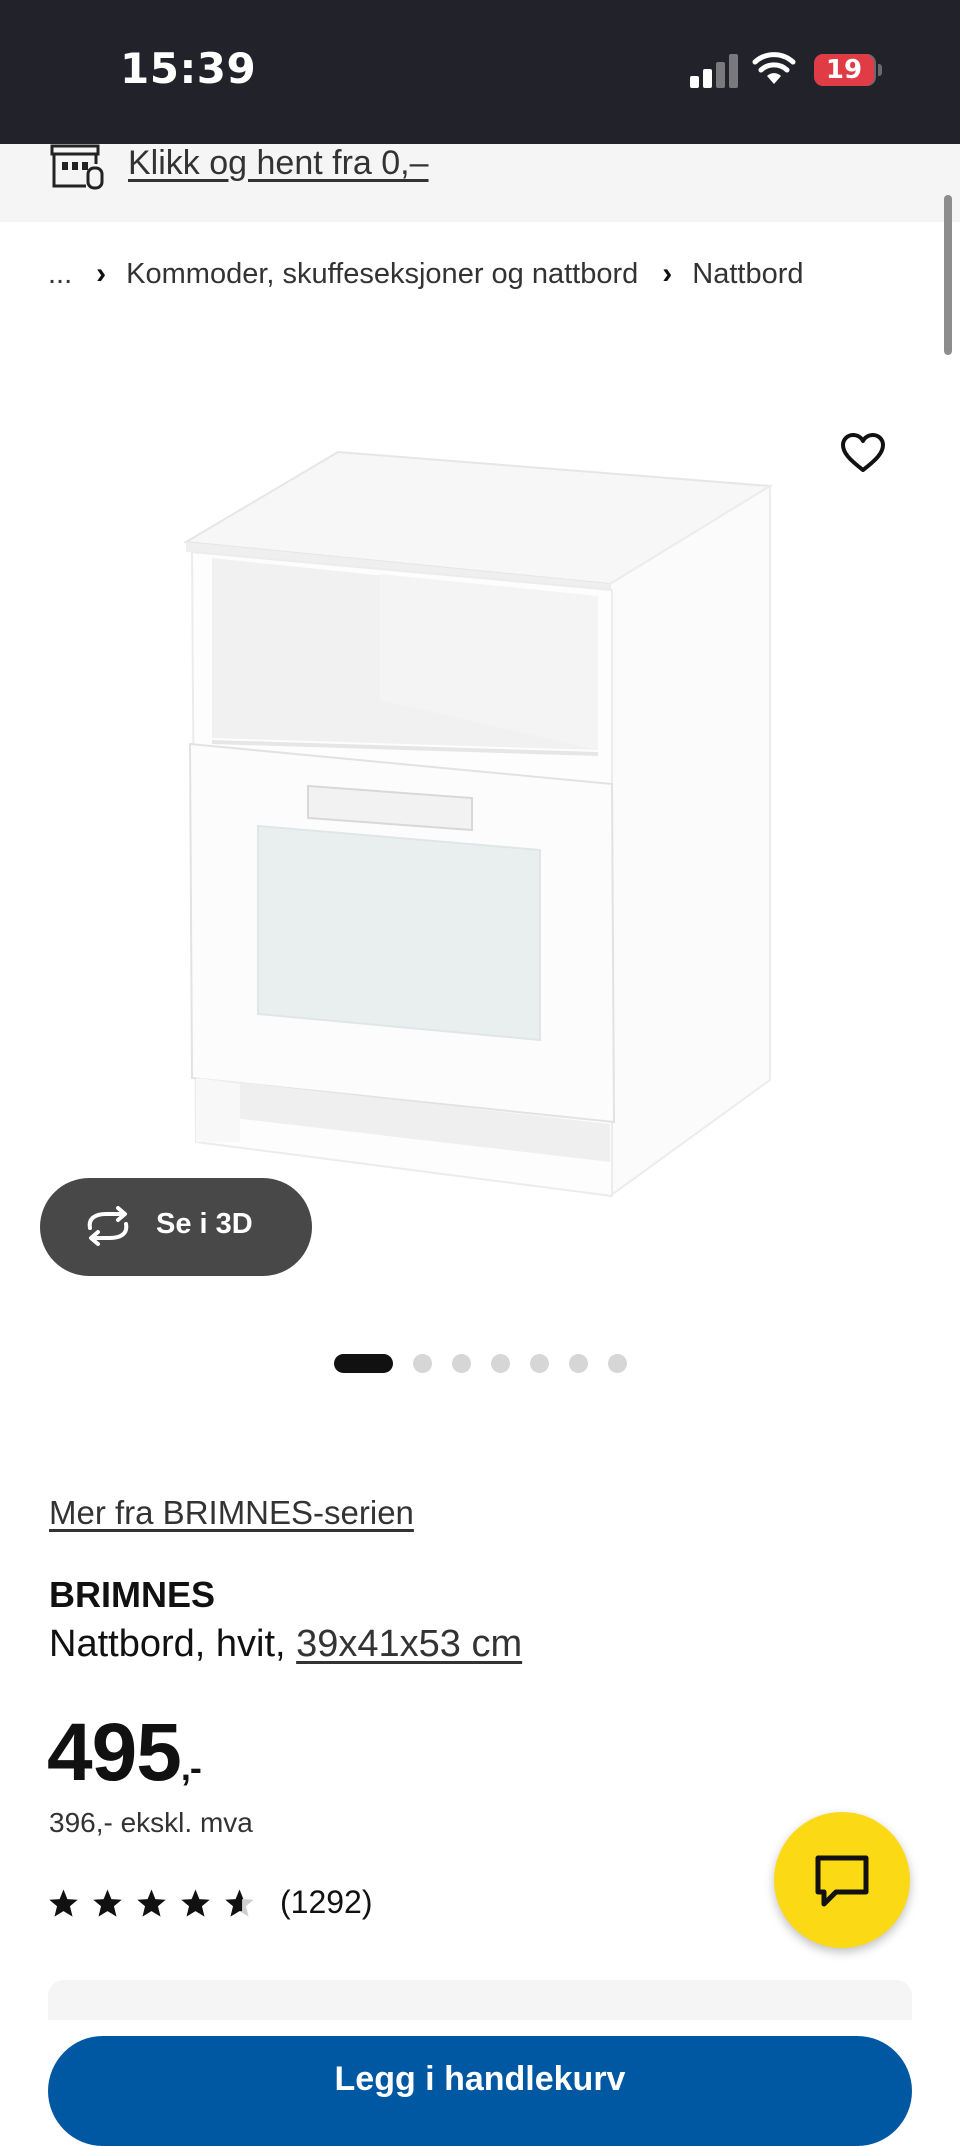  I want to click on price-value: 495, so click(114, 1752).